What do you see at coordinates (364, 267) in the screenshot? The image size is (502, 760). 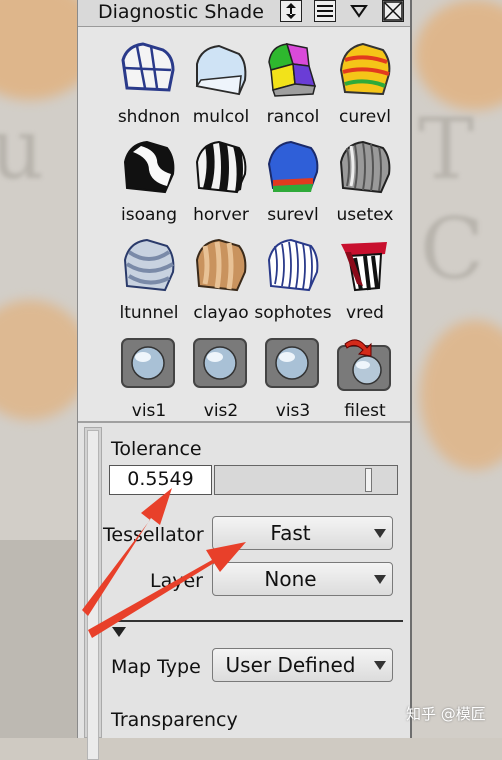 I see `vred-icon` at bounding box center [364, 267].